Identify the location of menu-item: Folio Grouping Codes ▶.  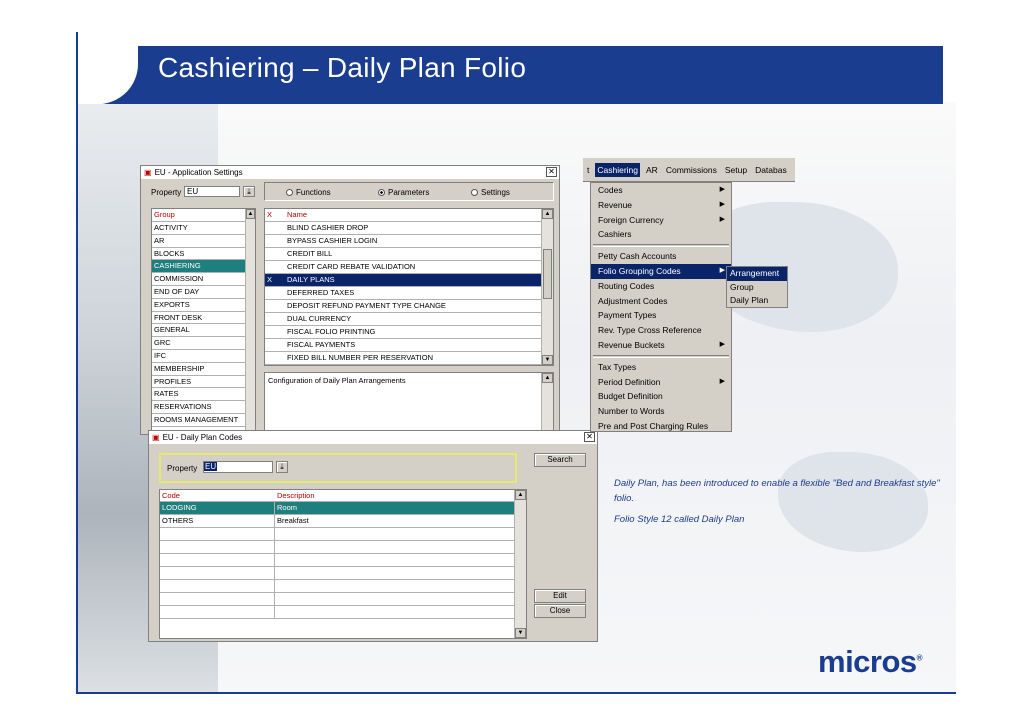
(661, 271).